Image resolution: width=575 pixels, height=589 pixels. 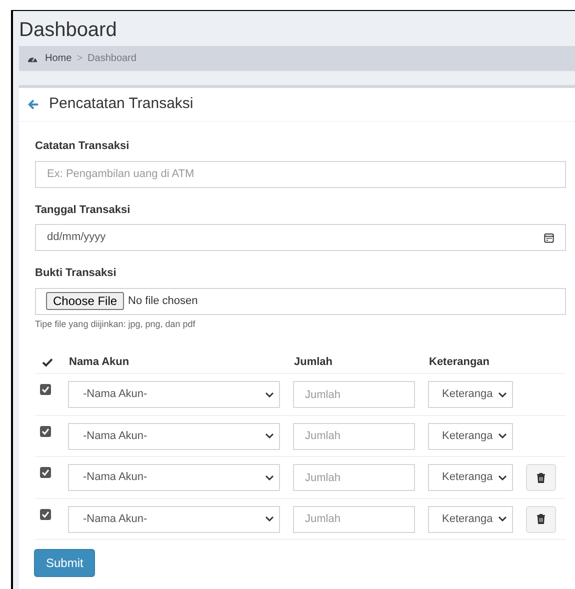 What do you see at coordinates (33, 104) in the screenshot?
I see `back-arrow-icon` at bounding box center [33, 104].